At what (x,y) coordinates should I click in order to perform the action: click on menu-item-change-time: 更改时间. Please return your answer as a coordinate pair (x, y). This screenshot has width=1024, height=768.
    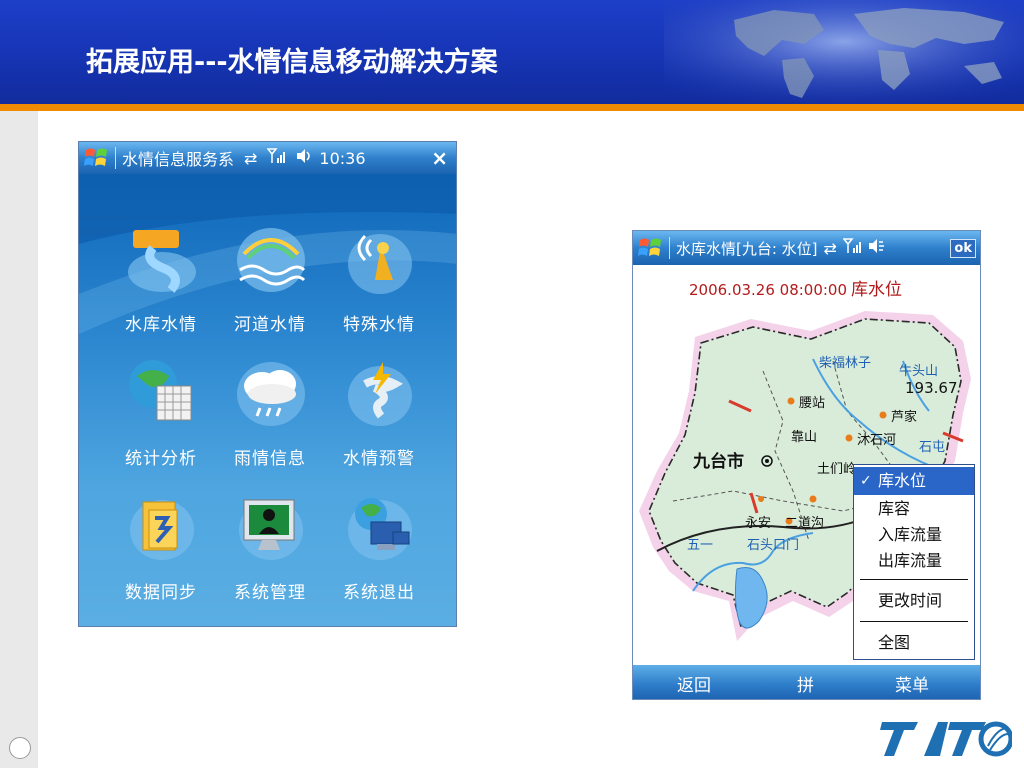
    Looking at the image, I should click on (914, 601).